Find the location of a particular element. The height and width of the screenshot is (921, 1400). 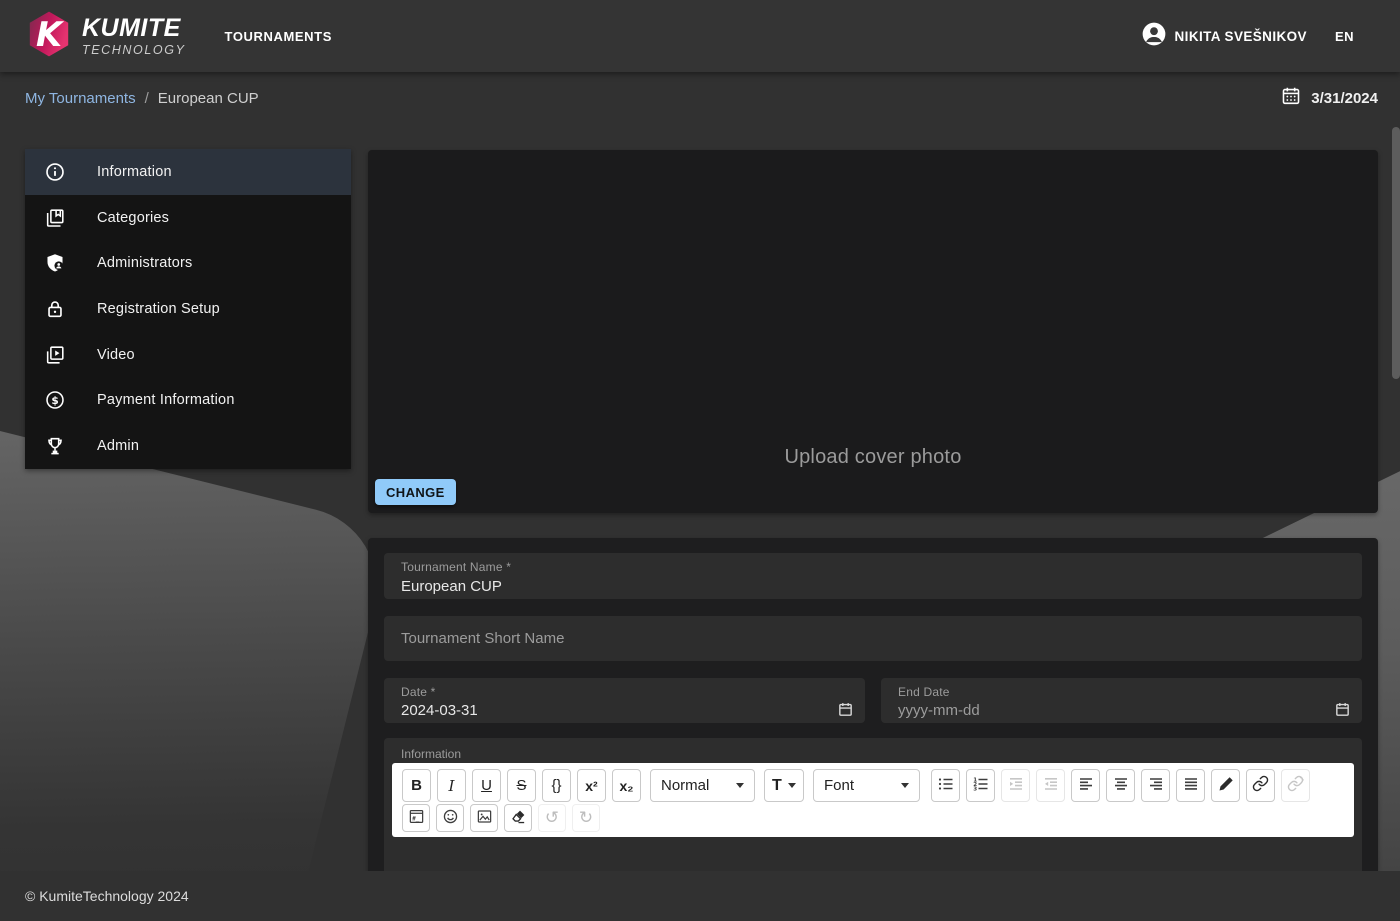

info-icon is located at coordinates (55, 172).